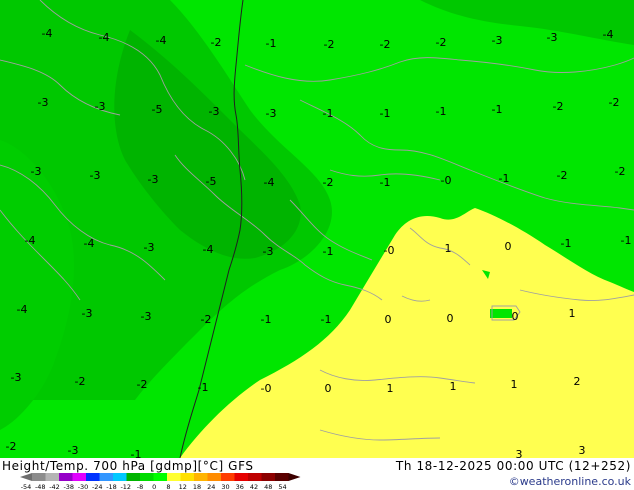 This screenshot has width=634, height=490. I want to click on scale-tick-label: 30, so click(225, 486).